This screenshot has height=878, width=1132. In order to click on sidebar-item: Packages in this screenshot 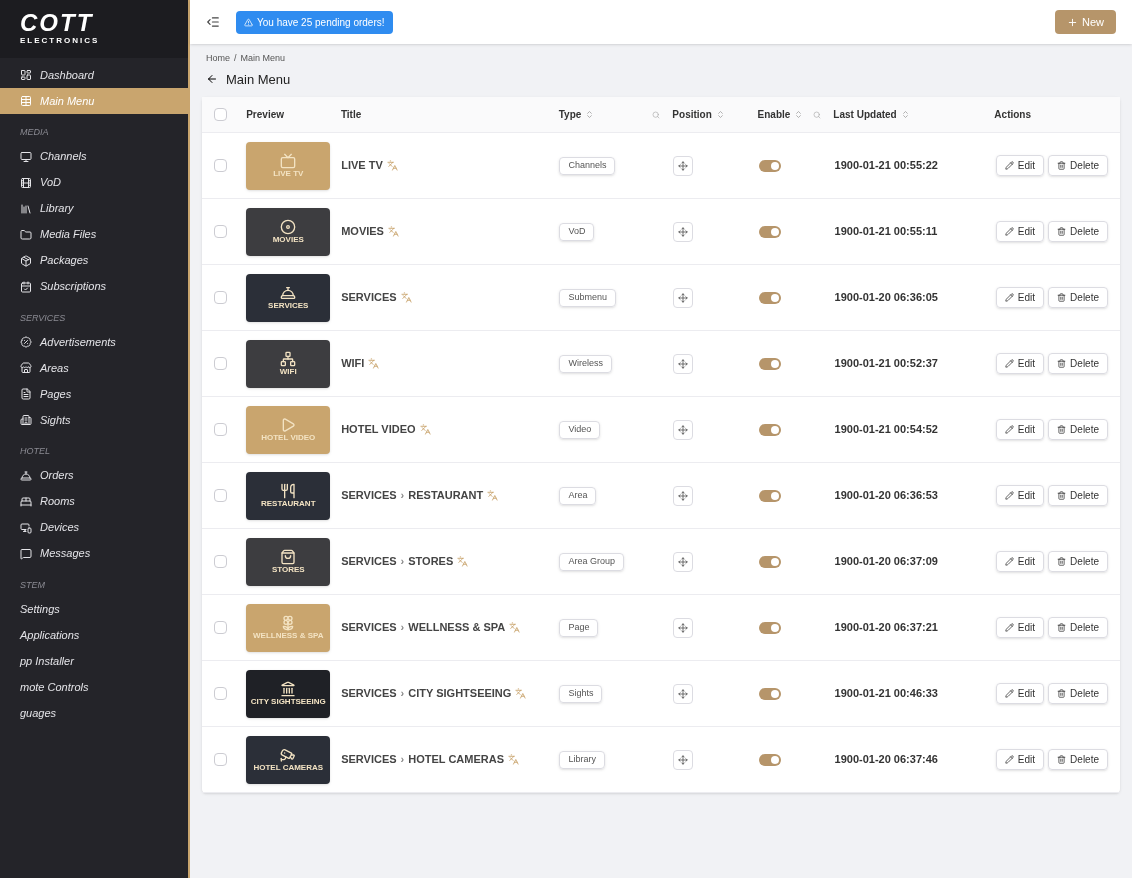, I will do `click(94, 260)`.